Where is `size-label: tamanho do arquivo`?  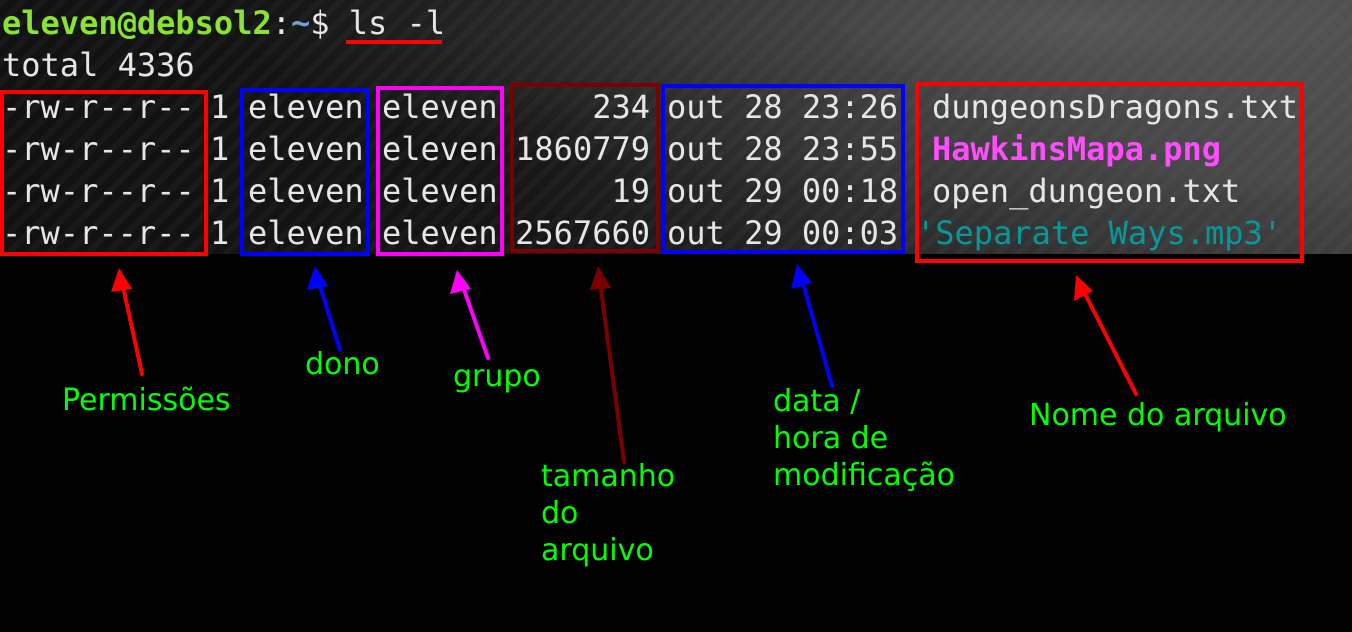
size-label: tamanho do arquivo is located at coordinates (608, 513).